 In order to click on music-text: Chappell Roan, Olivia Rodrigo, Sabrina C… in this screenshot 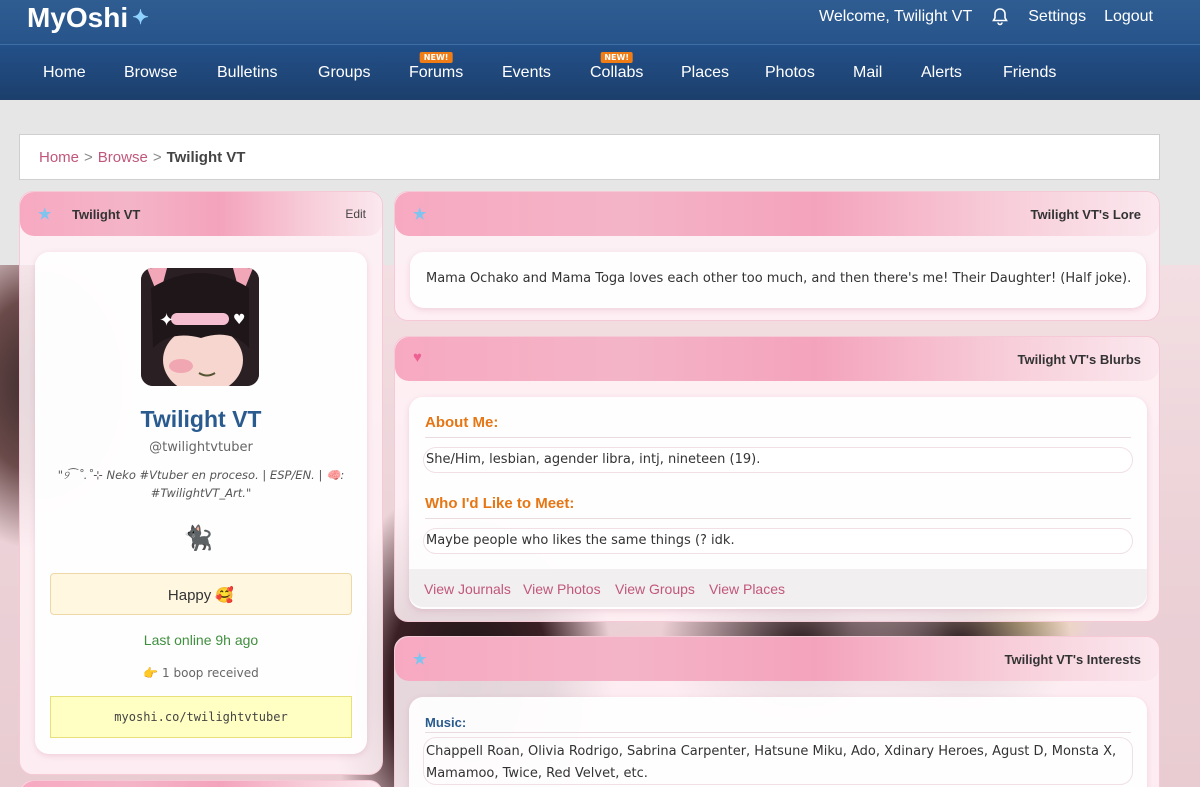, I will do `click(778, 761)`.